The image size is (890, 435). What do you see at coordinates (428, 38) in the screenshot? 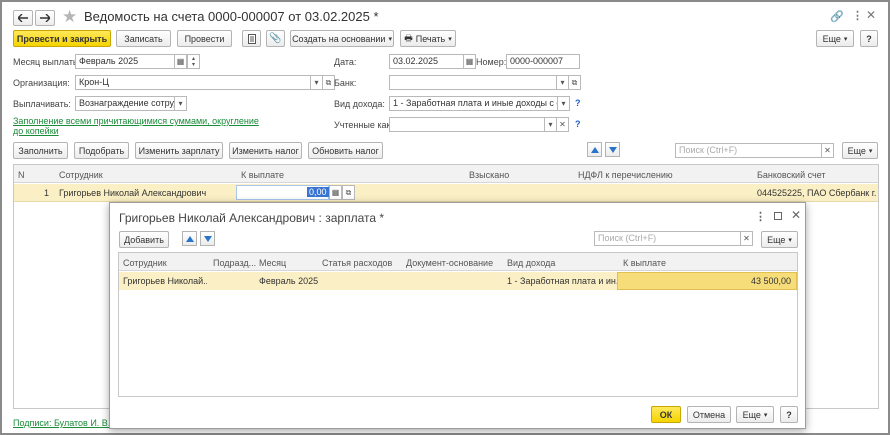
I see `print-button: 🖶 Печать ▾` at bounding box center [428, 38].